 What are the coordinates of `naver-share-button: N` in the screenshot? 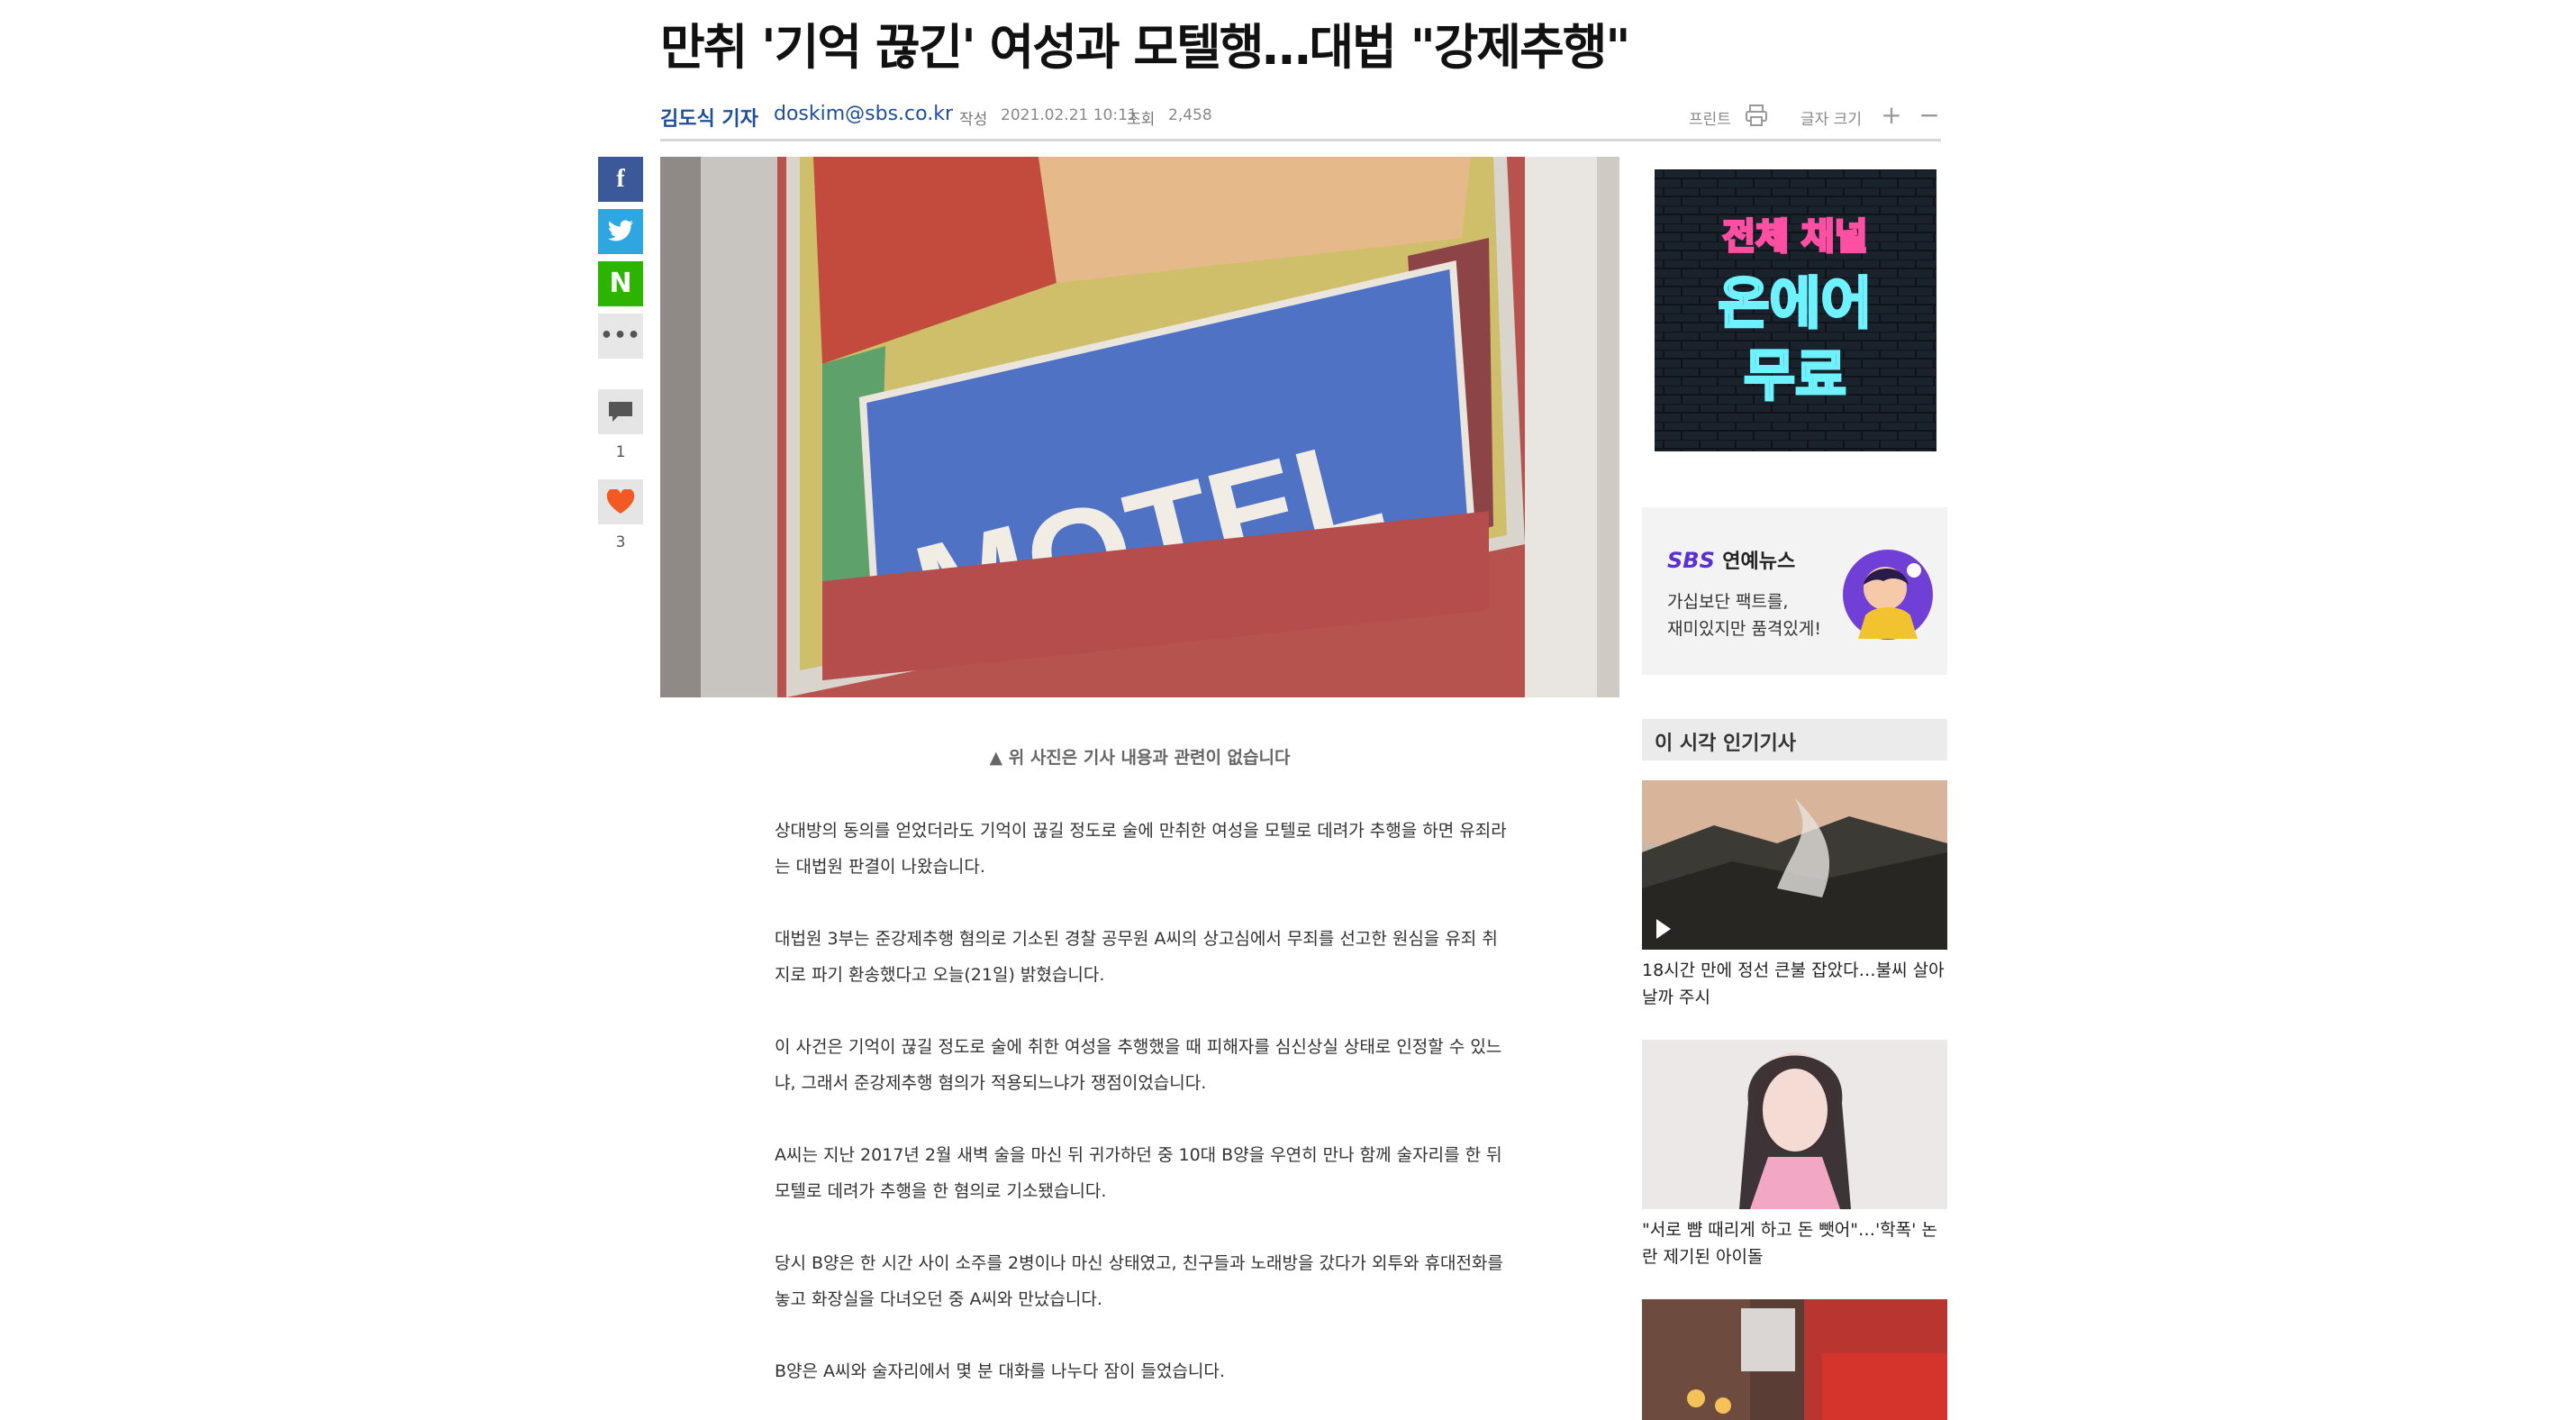 It's located at (620, 283).